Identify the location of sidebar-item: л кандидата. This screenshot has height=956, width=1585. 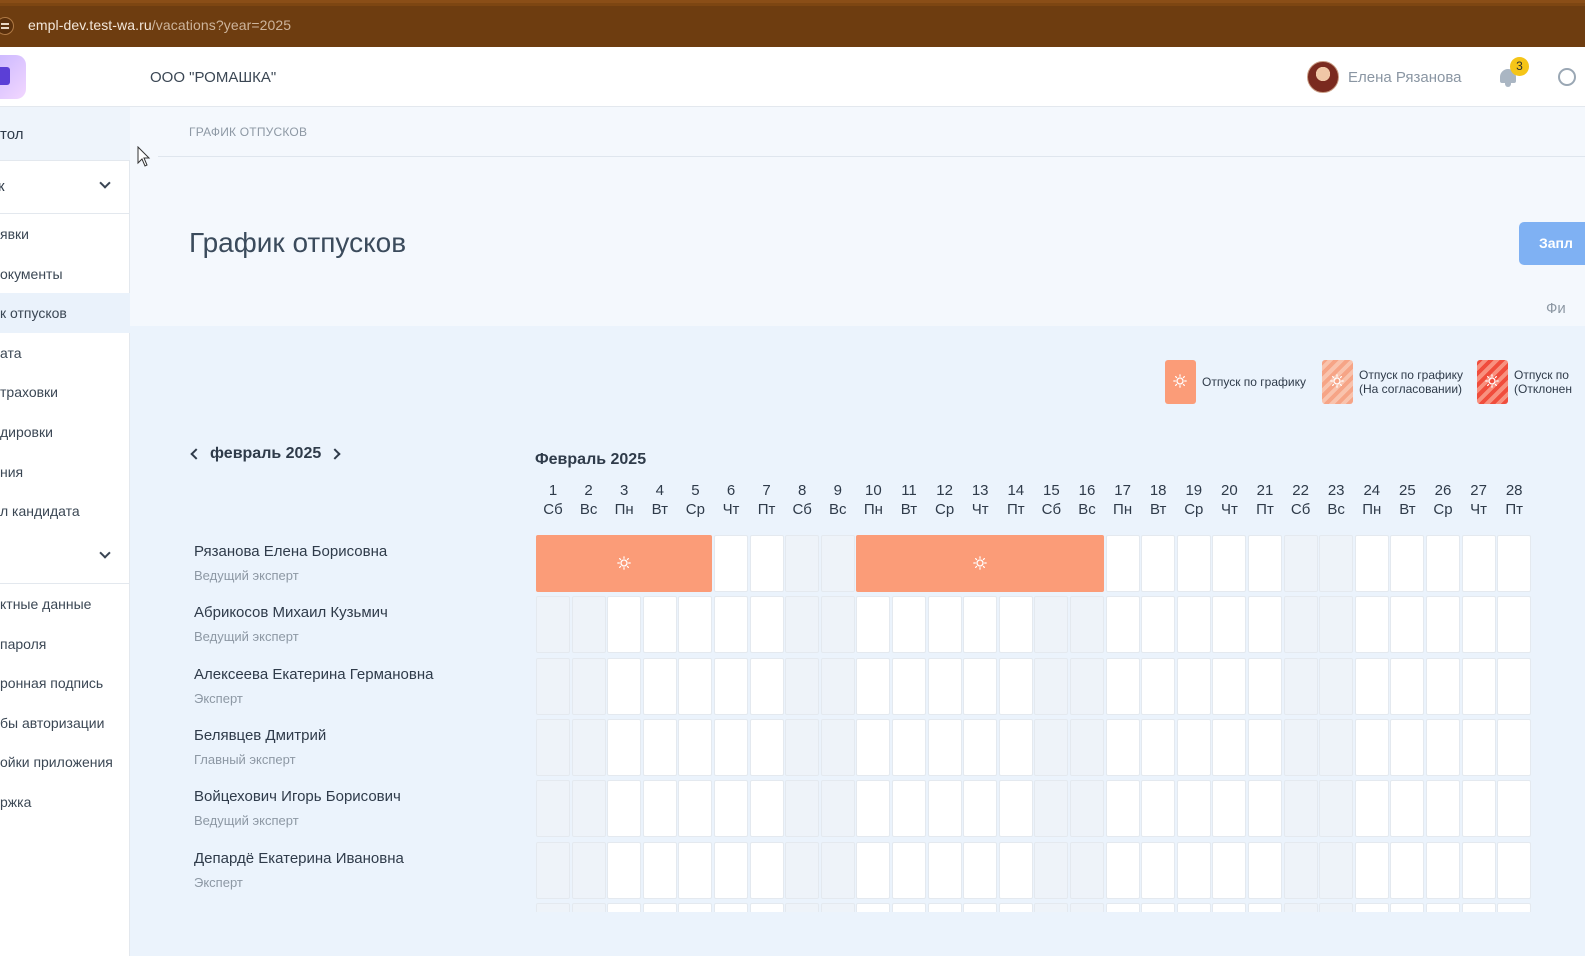
(65, 511).